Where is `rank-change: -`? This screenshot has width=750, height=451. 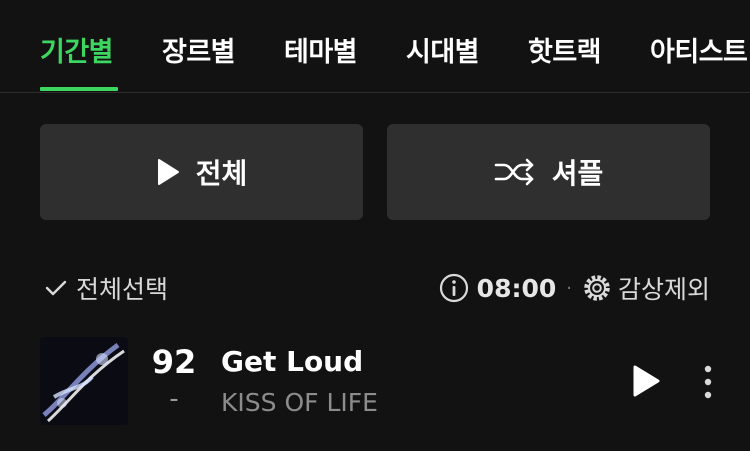
rank-change: - is located at coordinates (174, 399).